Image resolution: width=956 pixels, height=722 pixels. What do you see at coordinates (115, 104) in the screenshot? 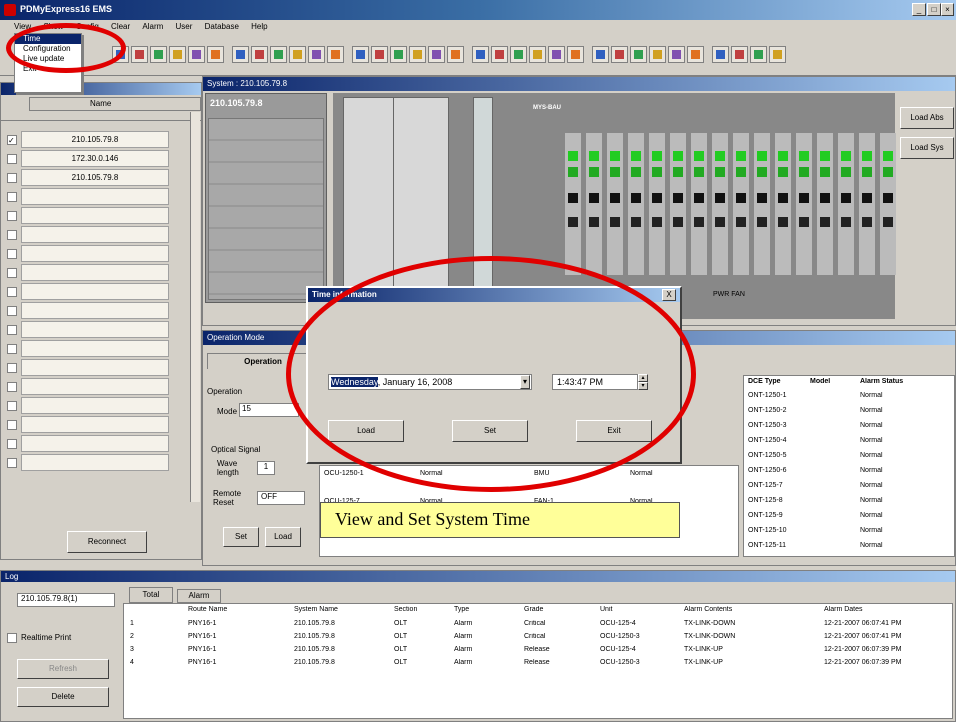
I see `name-column-header: Name` at bounding box center [115, 104].